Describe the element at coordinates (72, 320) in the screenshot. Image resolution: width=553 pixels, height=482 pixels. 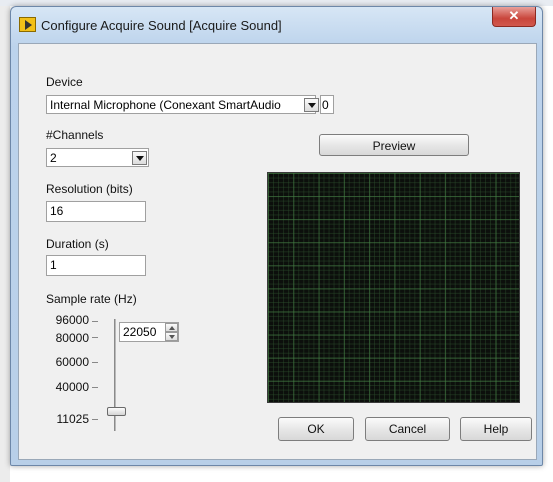
I see `tick-label-96000: 96000` at that location.